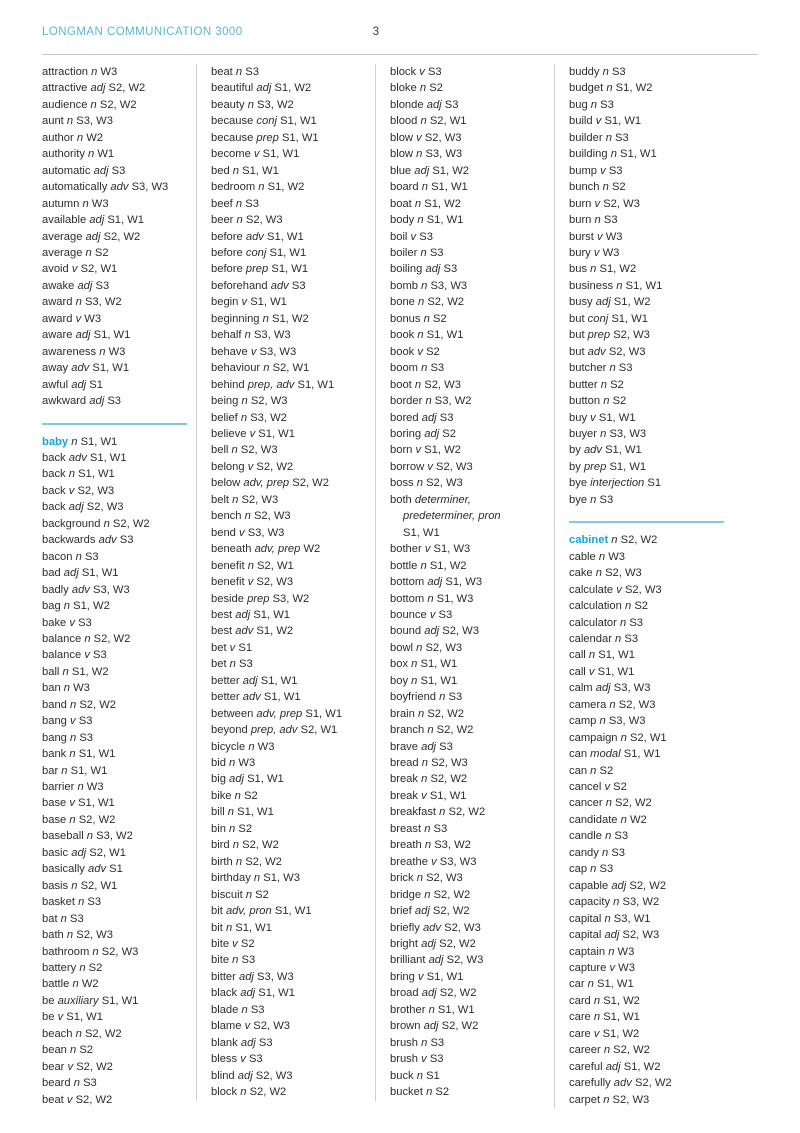  I want to click on dictionary-entry: balance n S2, W2, so click(114, 639).